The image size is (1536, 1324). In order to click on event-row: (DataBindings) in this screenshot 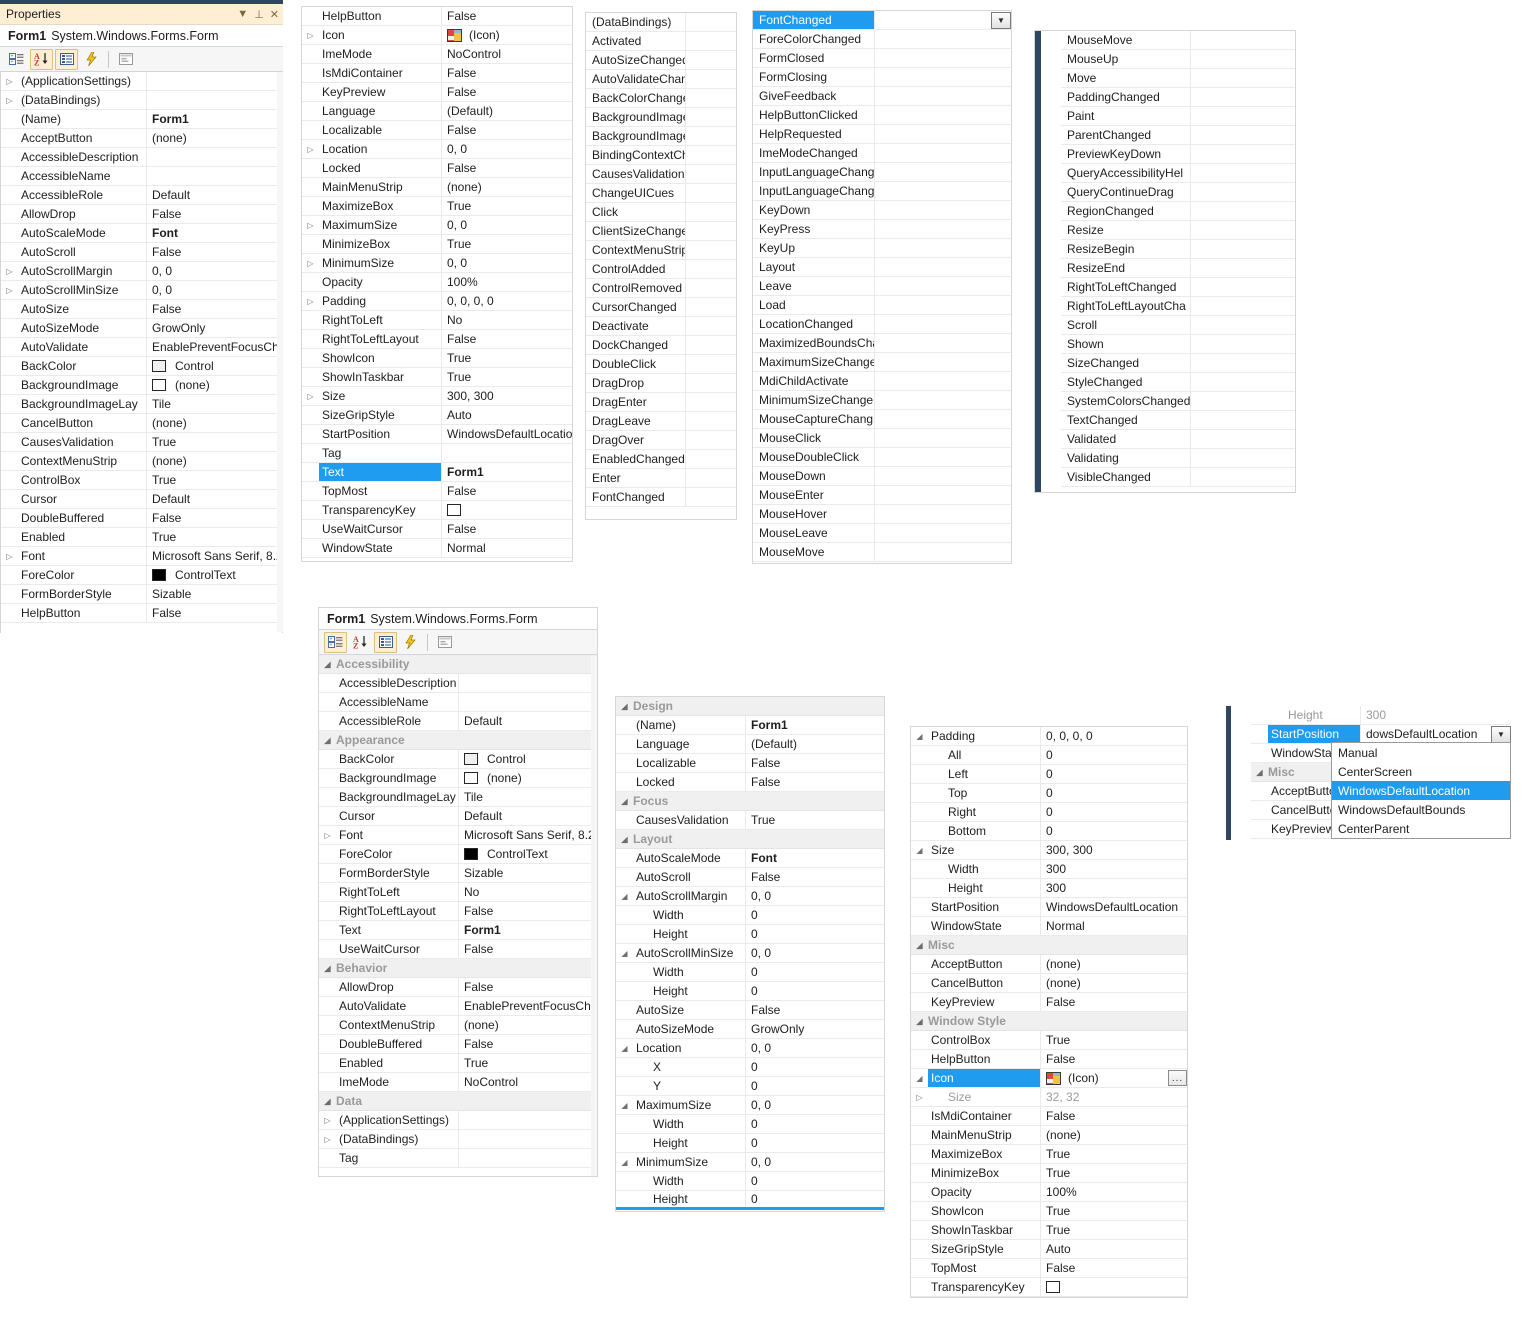, I will do `click(661, 22)`.